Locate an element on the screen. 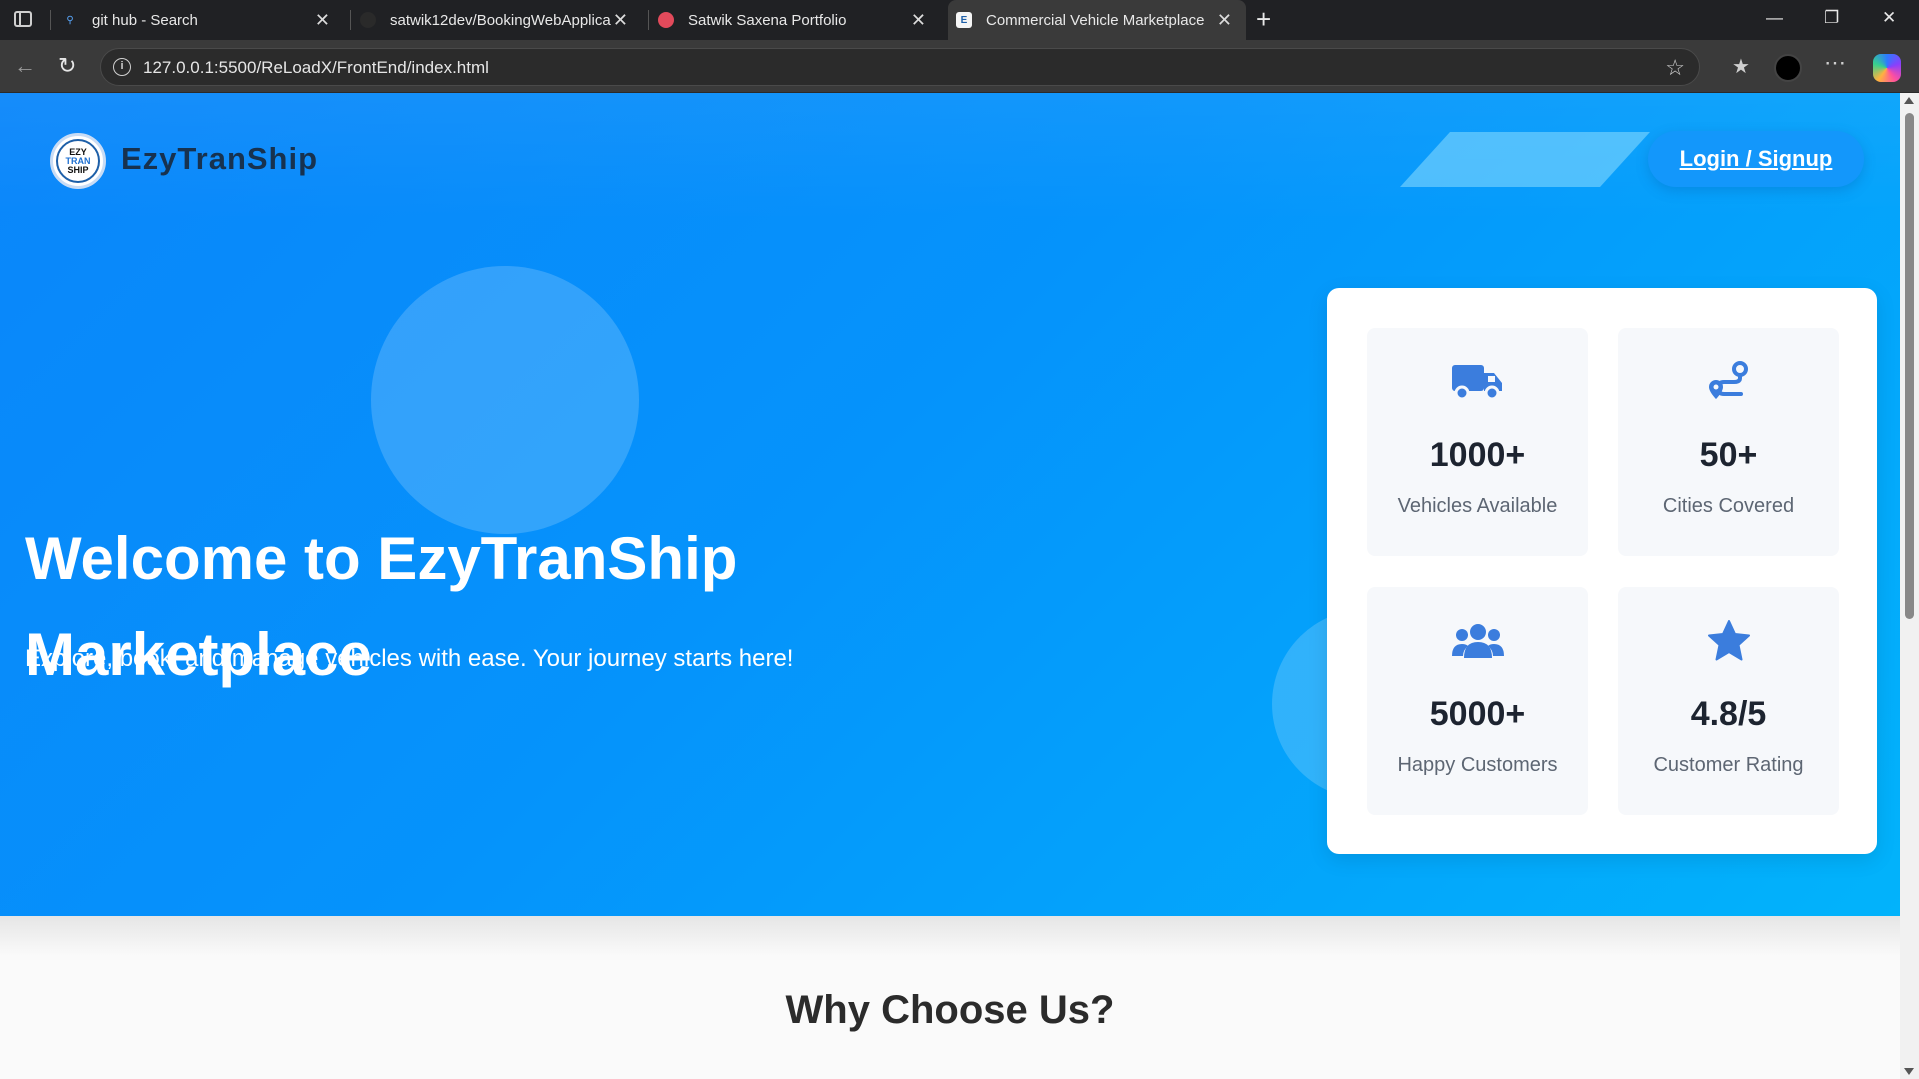 The width and height of the screenshot is (1919, 1079). stat-value: 4.8/5 is located at coordinates (1728, 714).